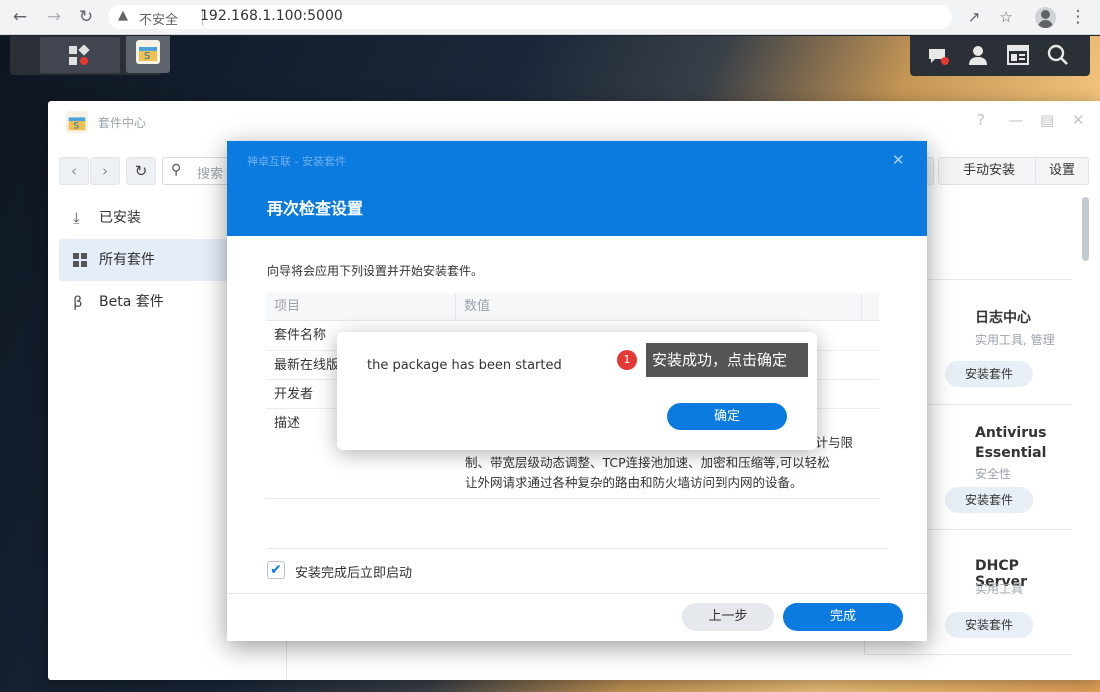  What do you see at coordinates (78, 302) in the screenshot?
I see `beta-icon: β` at bounding box center [78, 302].